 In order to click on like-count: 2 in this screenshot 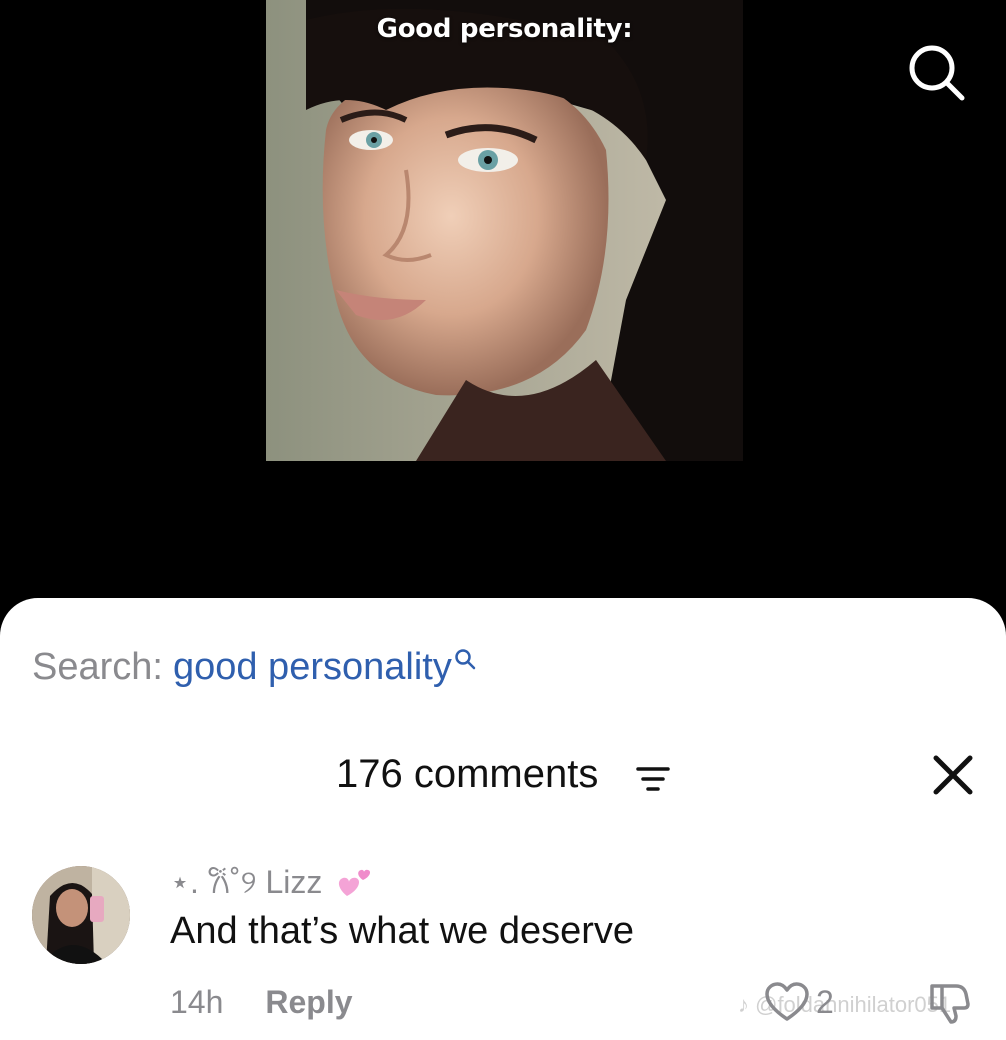, I will do `click(825, 1001)`.